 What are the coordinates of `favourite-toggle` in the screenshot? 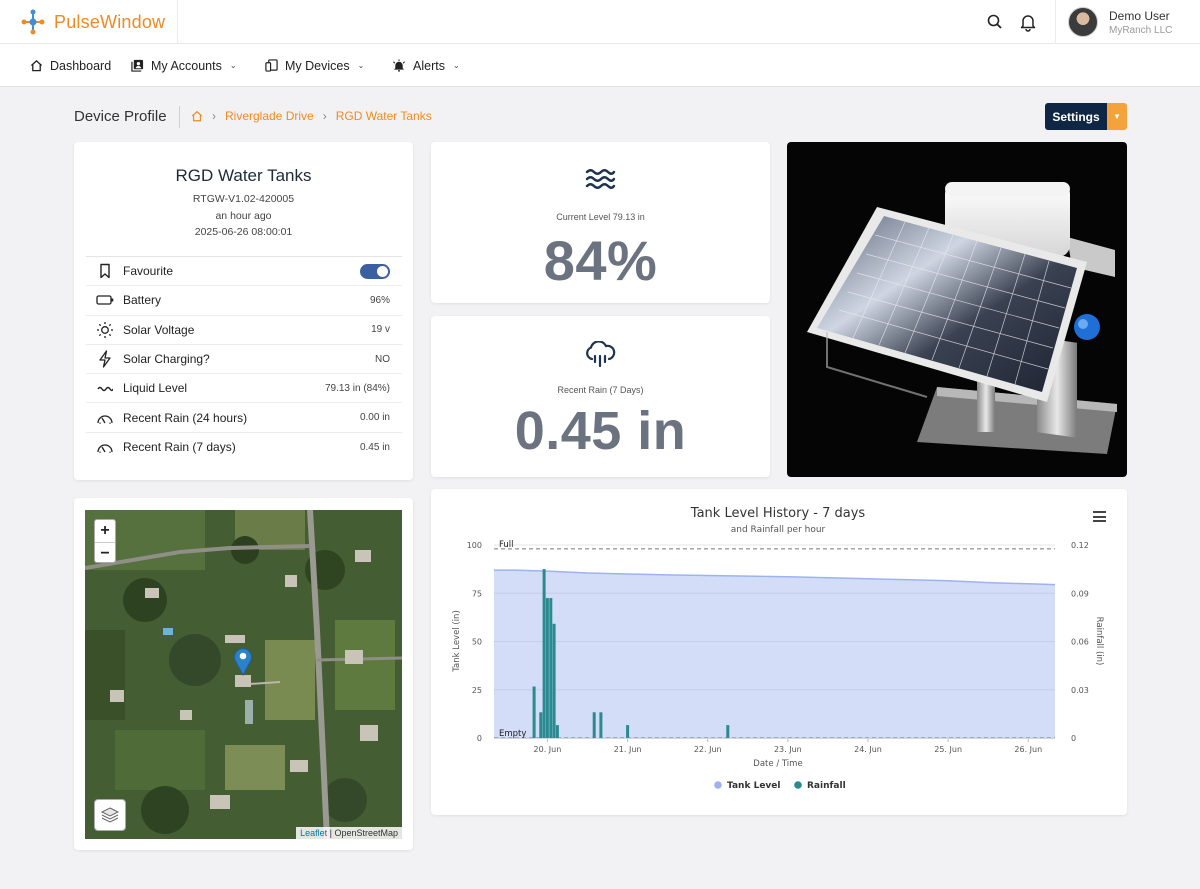 It's located at (375, 271).